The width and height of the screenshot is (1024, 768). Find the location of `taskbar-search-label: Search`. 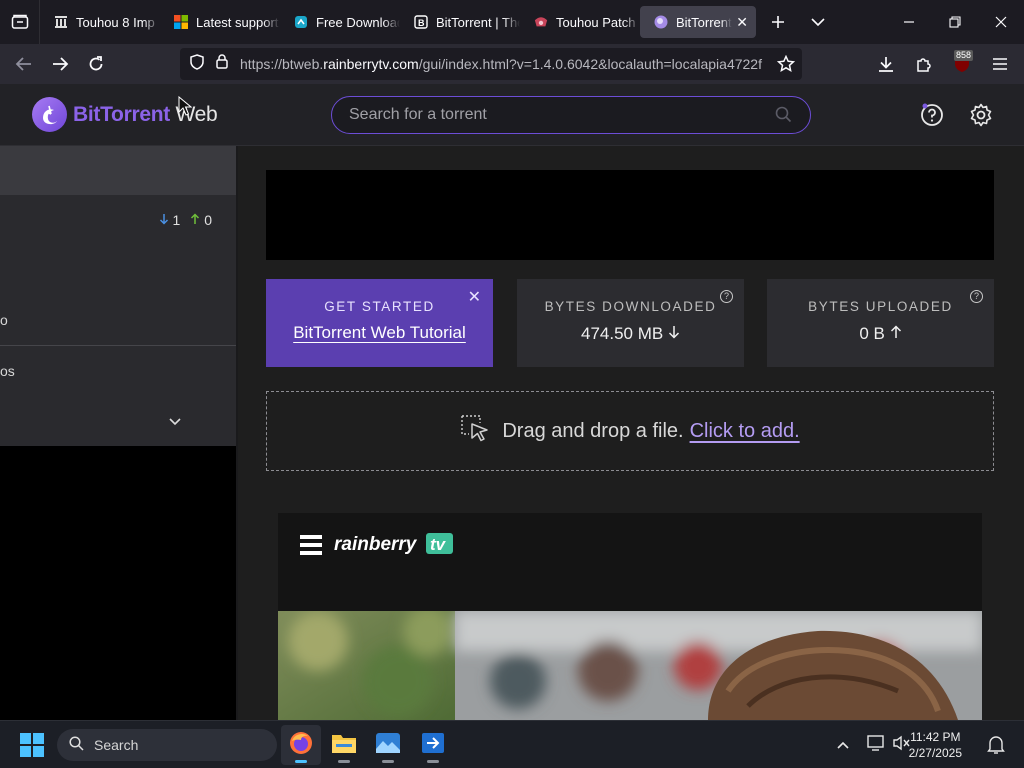

taskbar-search-label: Search is located at coordinates (116, 745).